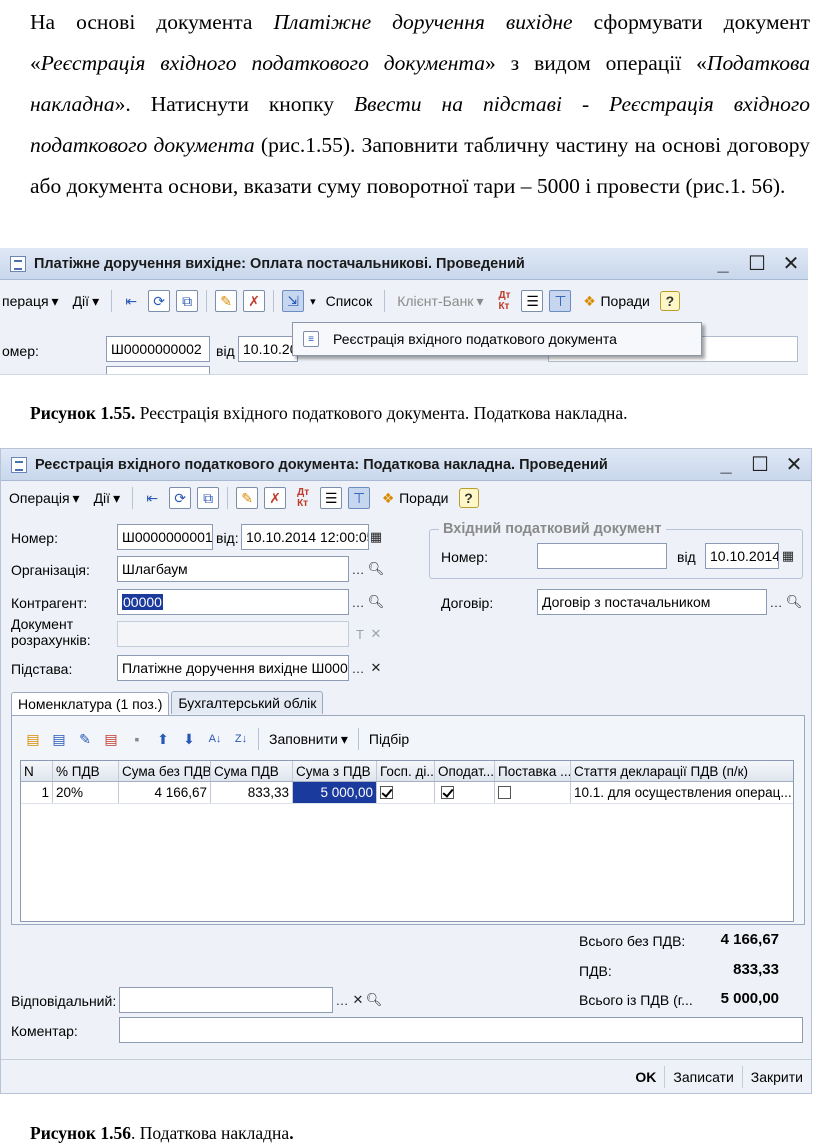 The image size is (816, 1144). Describe the element at coordinates (305, 537) in the screenshot. I see `date-field: 10.10.2014 12:00:05` at that location.